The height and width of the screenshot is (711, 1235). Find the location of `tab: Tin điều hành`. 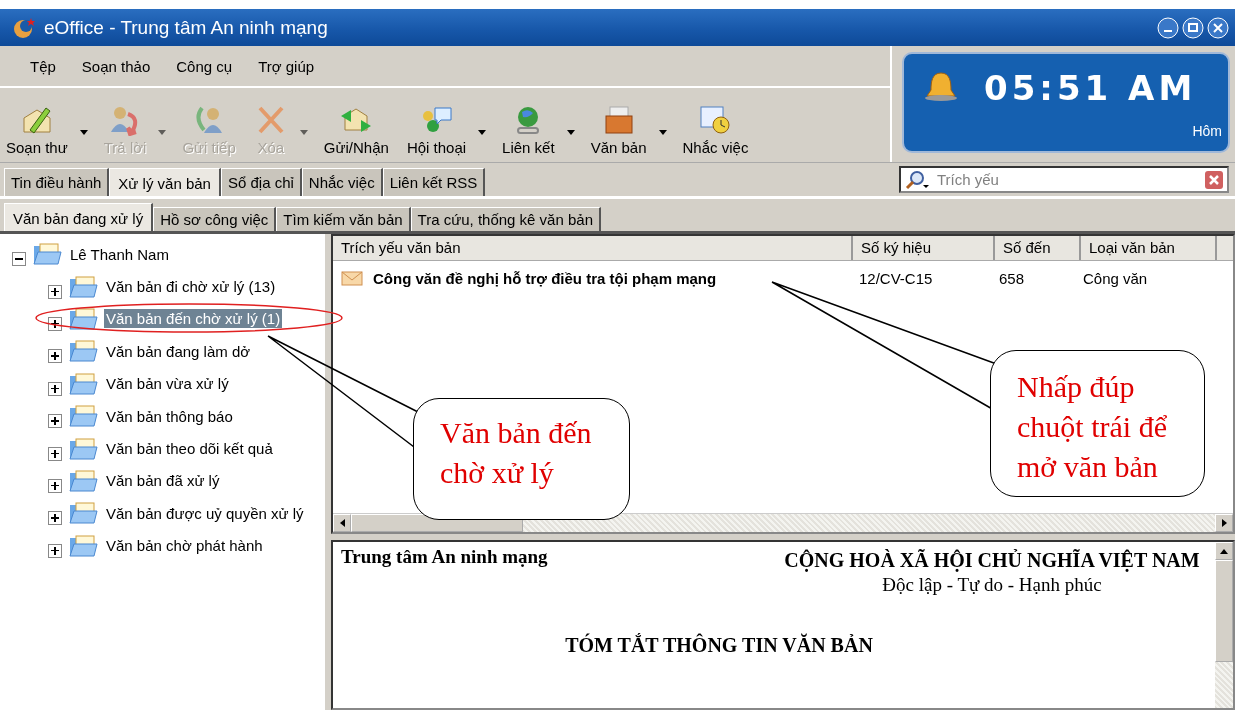

tab: Tin điều hành is located at coordinates (57, 182).